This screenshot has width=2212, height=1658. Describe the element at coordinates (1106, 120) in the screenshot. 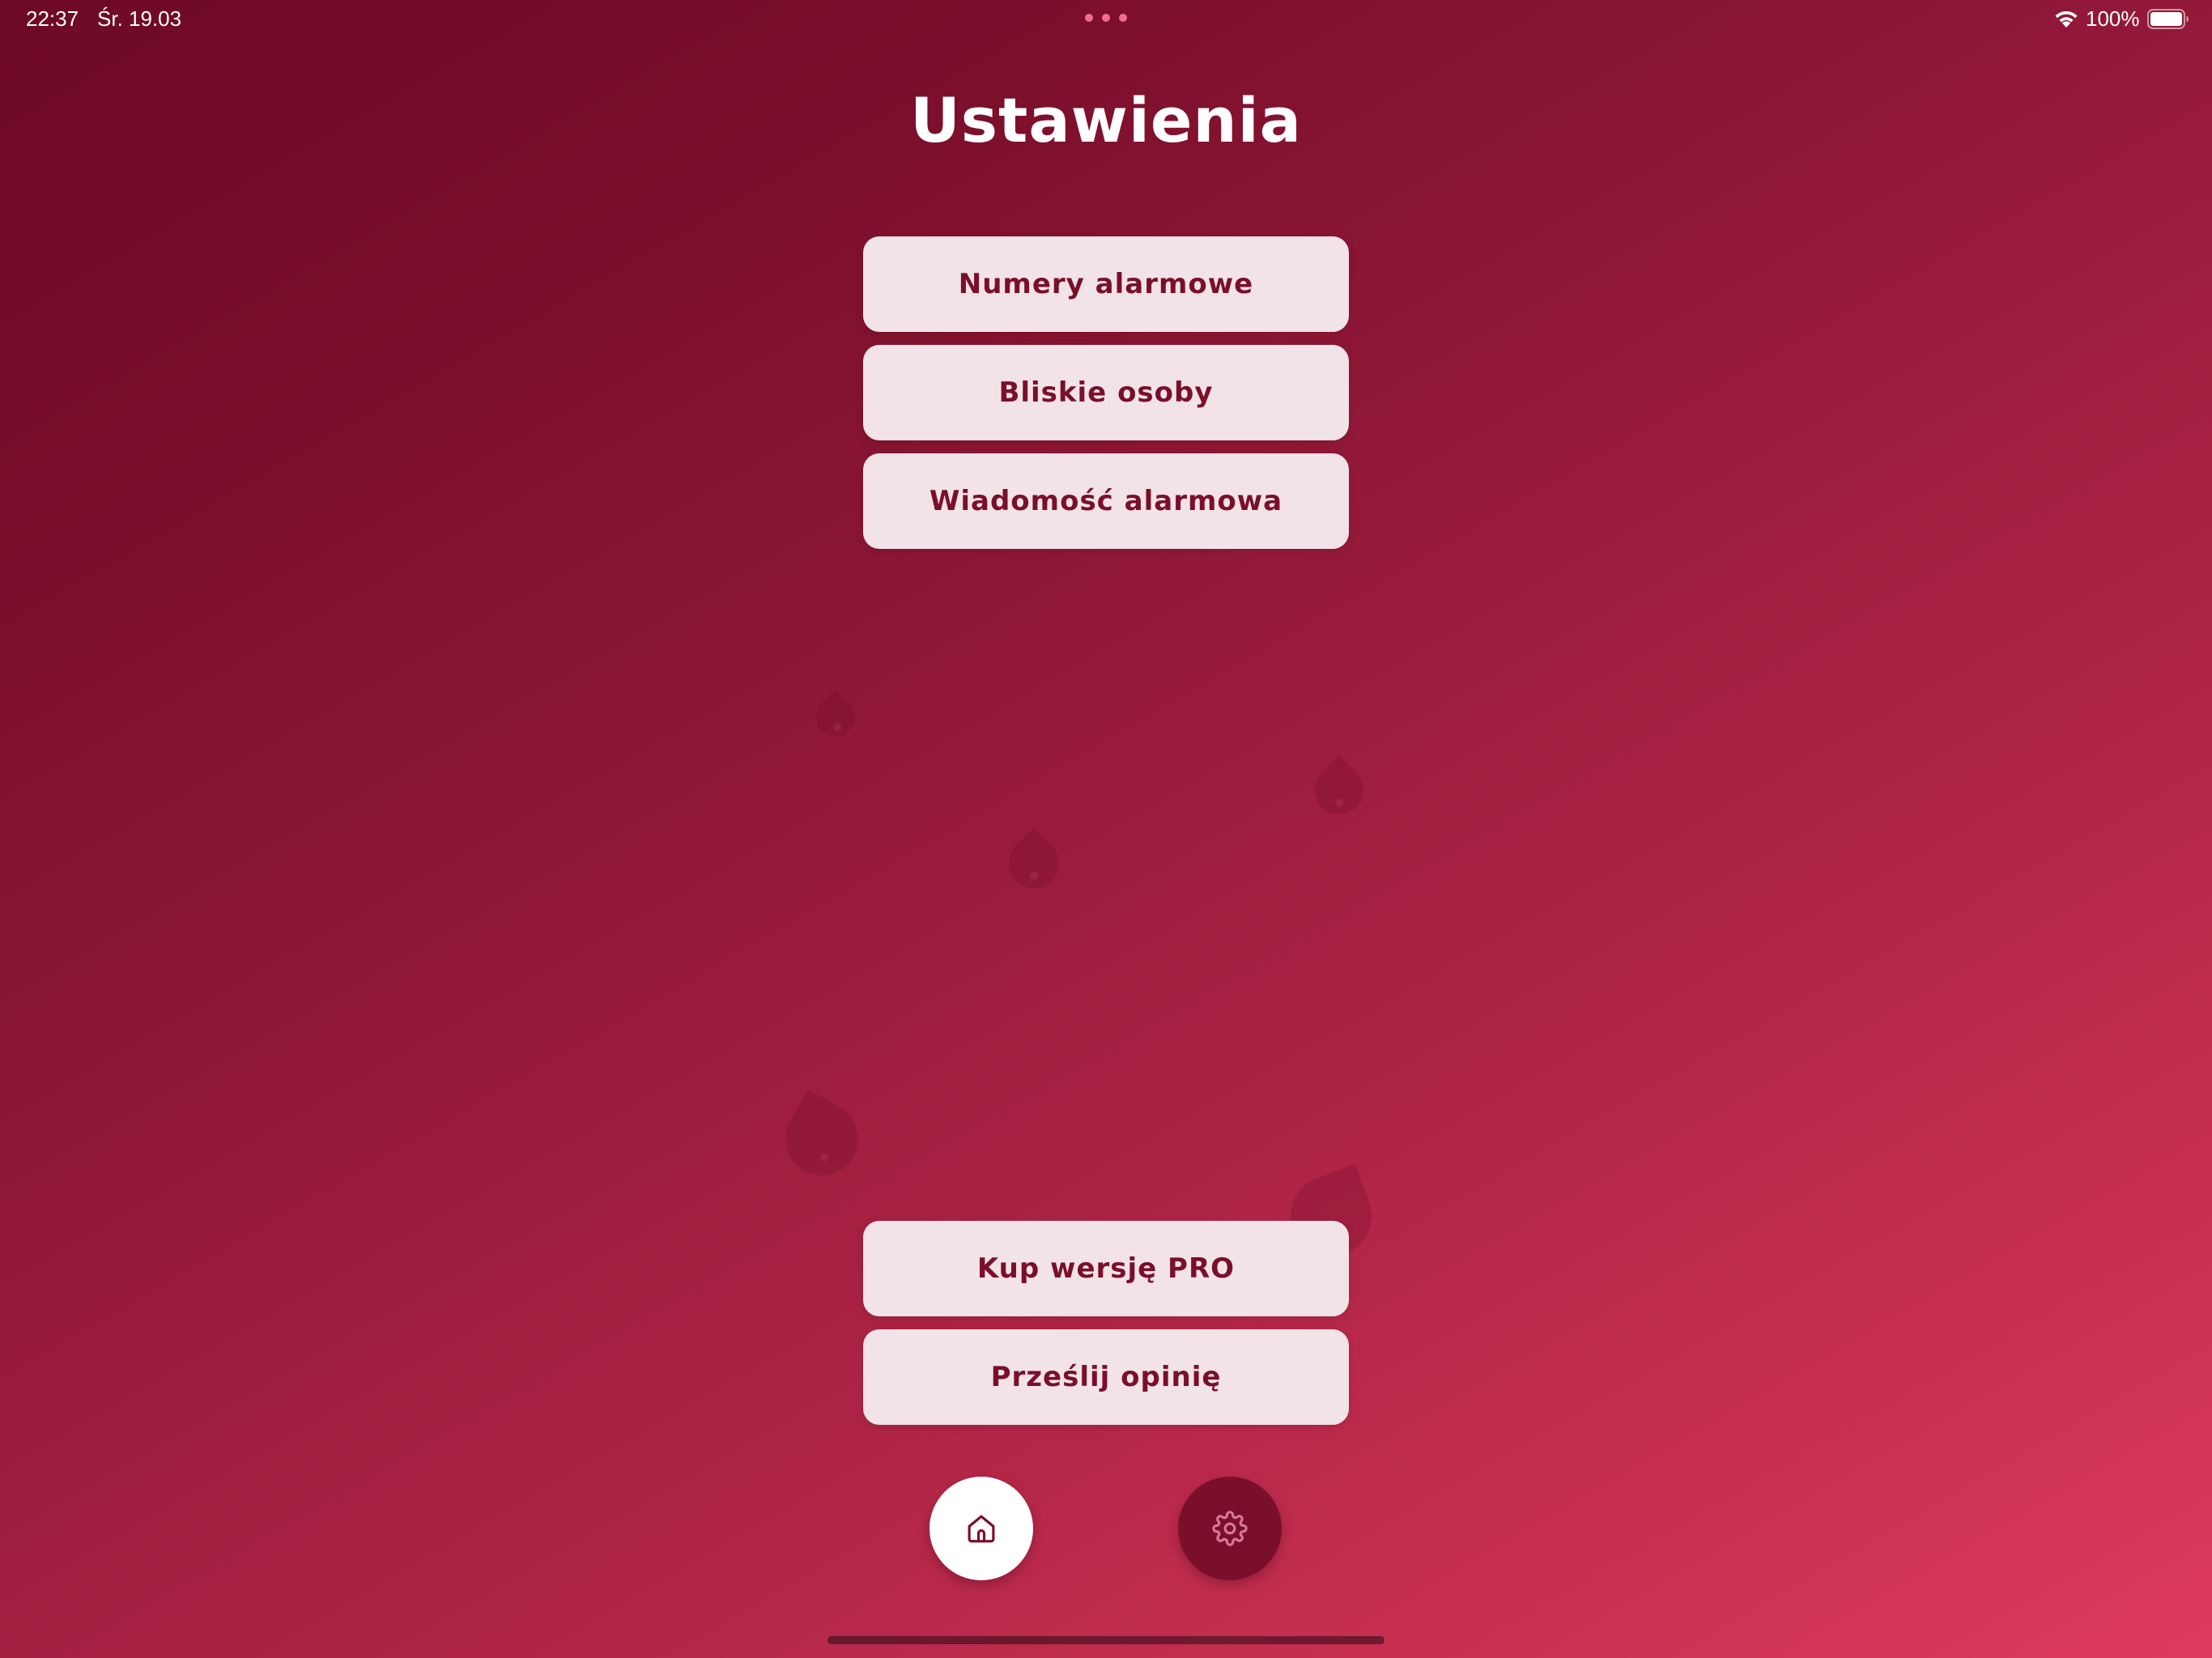

I see `page-title: Ustawienia` at that location.